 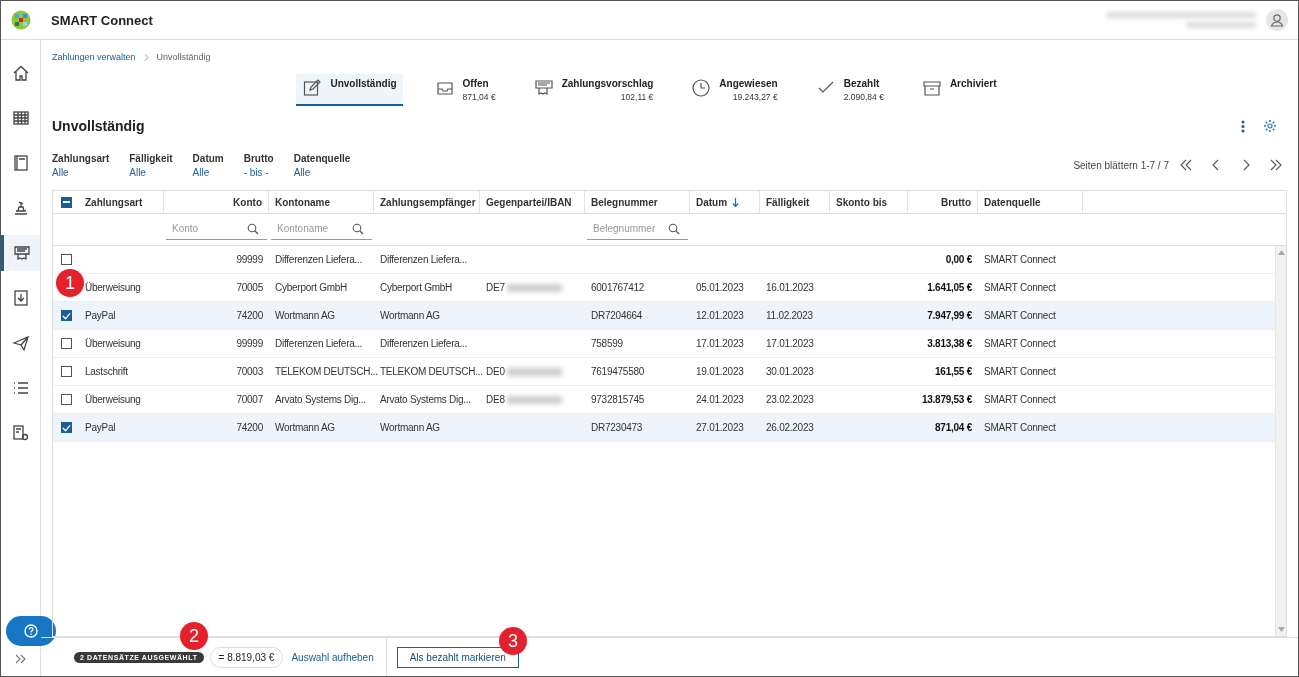 What do you see at coordinates (720, 287) in the screenshot?
I see `table-cell: 05.01.2023` at bounding box center [720, 287].